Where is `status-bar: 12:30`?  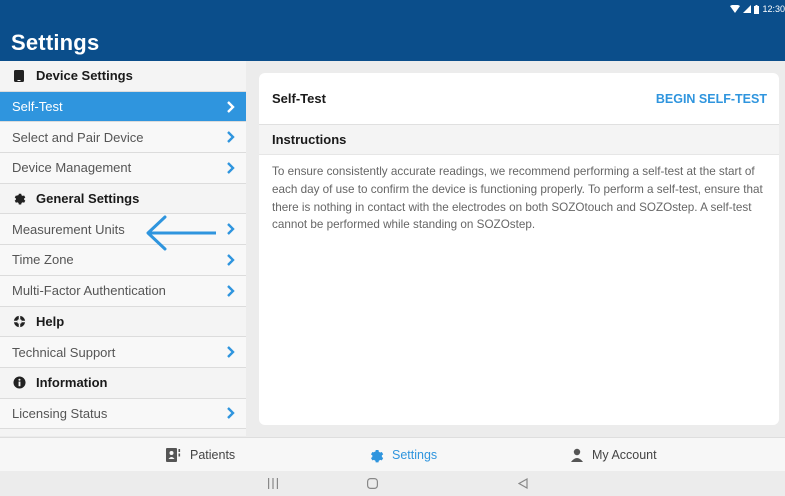
status-bar: 12:30 is located at coordinates (757, 9).